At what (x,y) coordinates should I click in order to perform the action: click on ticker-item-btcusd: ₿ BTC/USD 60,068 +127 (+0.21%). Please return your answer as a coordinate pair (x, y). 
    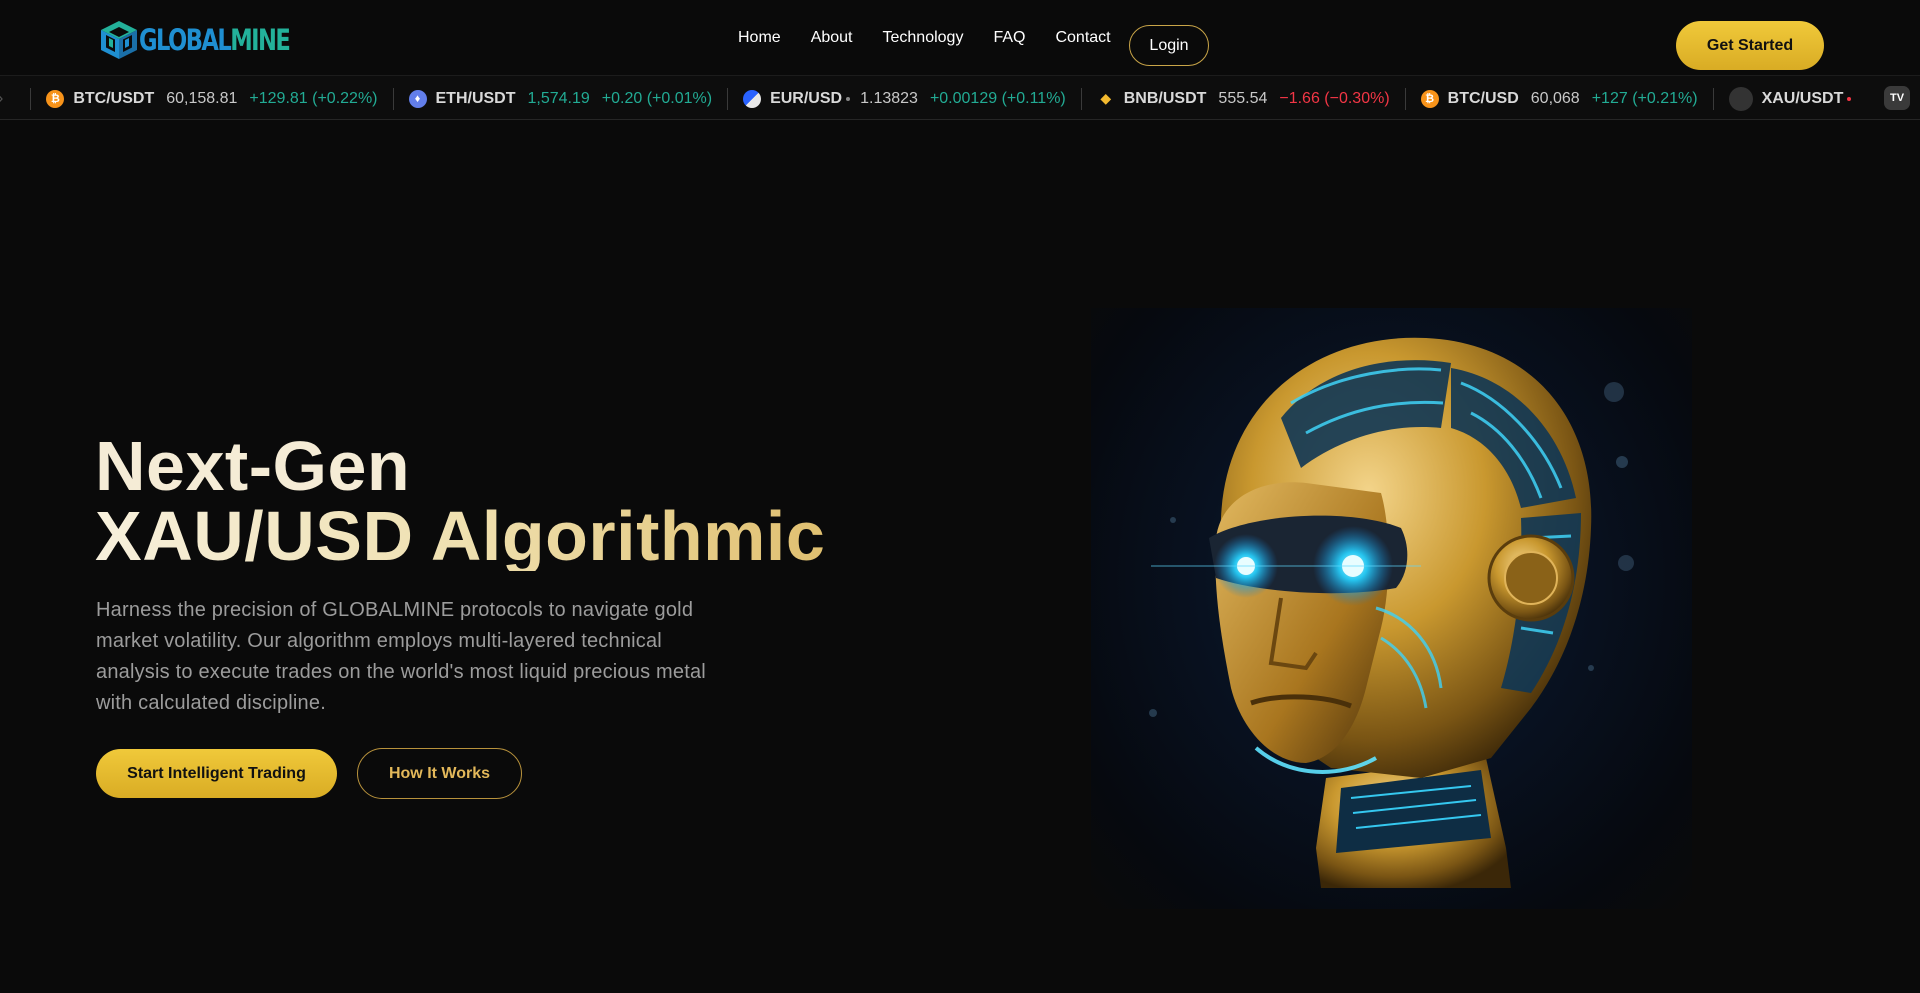
    Looking at the image, I should click on (1559, 98).